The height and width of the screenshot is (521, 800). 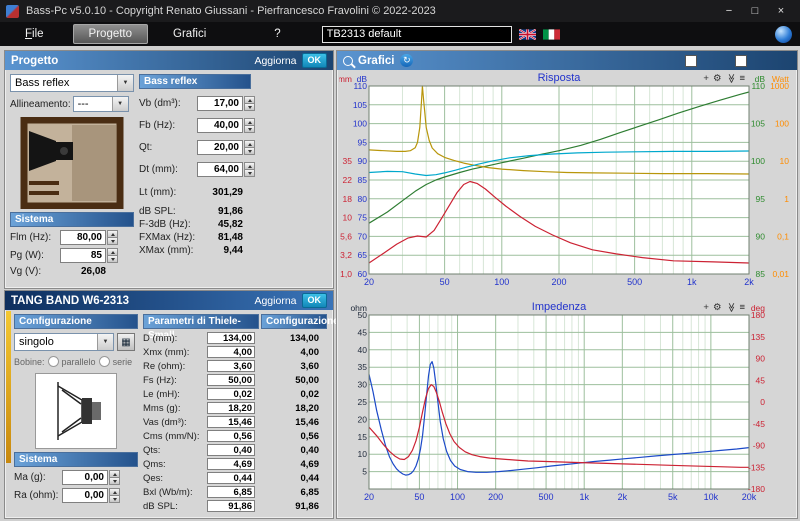 What do you see at coordinates (100, 104) in the screenshot?
I see `allineamento-combobox: --- ▼` at bounding box center [100, 104].